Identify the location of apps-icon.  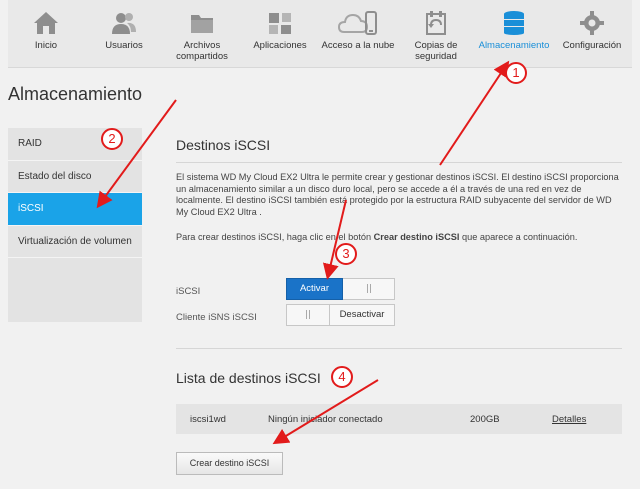
(280, 23).